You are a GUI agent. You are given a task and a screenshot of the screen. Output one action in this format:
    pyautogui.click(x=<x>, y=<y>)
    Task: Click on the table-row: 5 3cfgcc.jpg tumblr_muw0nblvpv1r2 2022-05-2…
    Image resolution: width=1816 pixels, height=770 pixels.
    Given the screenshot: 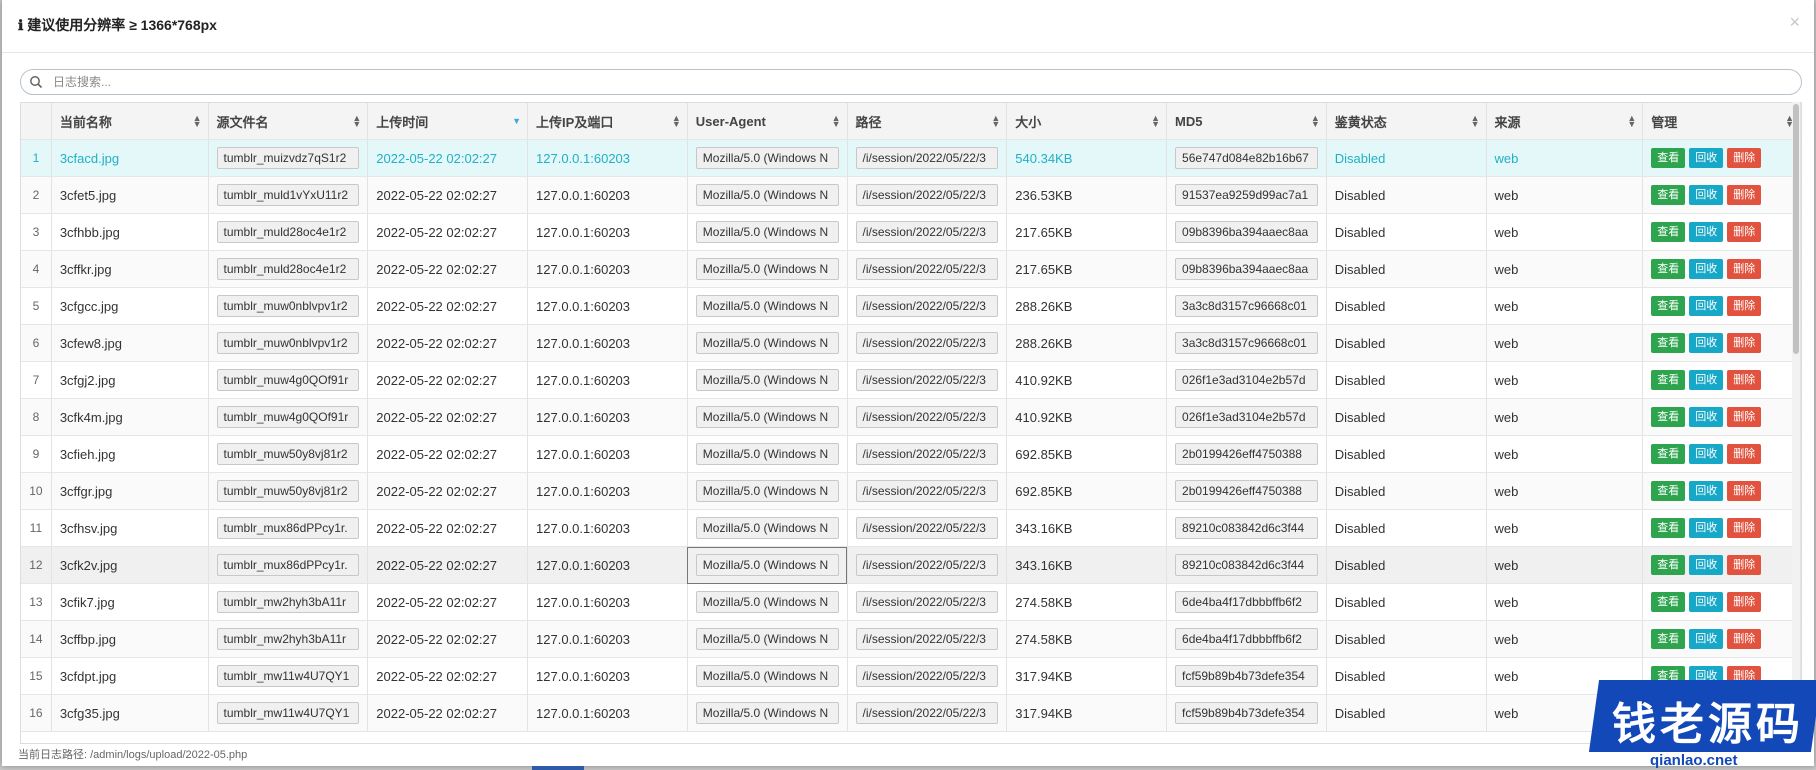 What is the action you would take?
    pyautogui.click(x=911, y=306)
    